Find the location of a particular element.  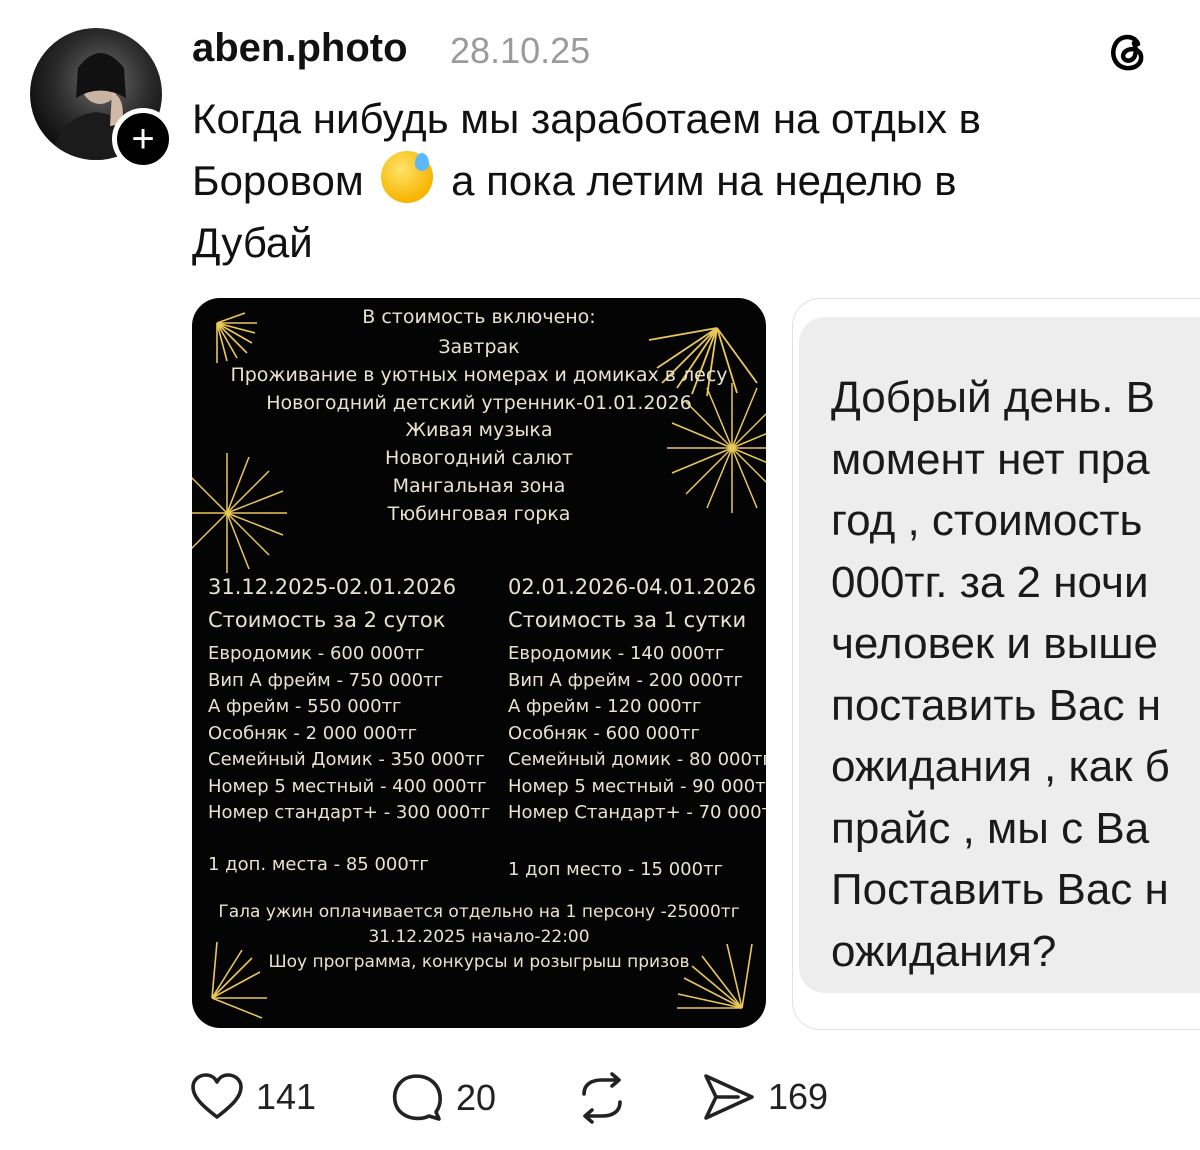

included-item: Тюбинговая горка is located at coordinates (479, 513).